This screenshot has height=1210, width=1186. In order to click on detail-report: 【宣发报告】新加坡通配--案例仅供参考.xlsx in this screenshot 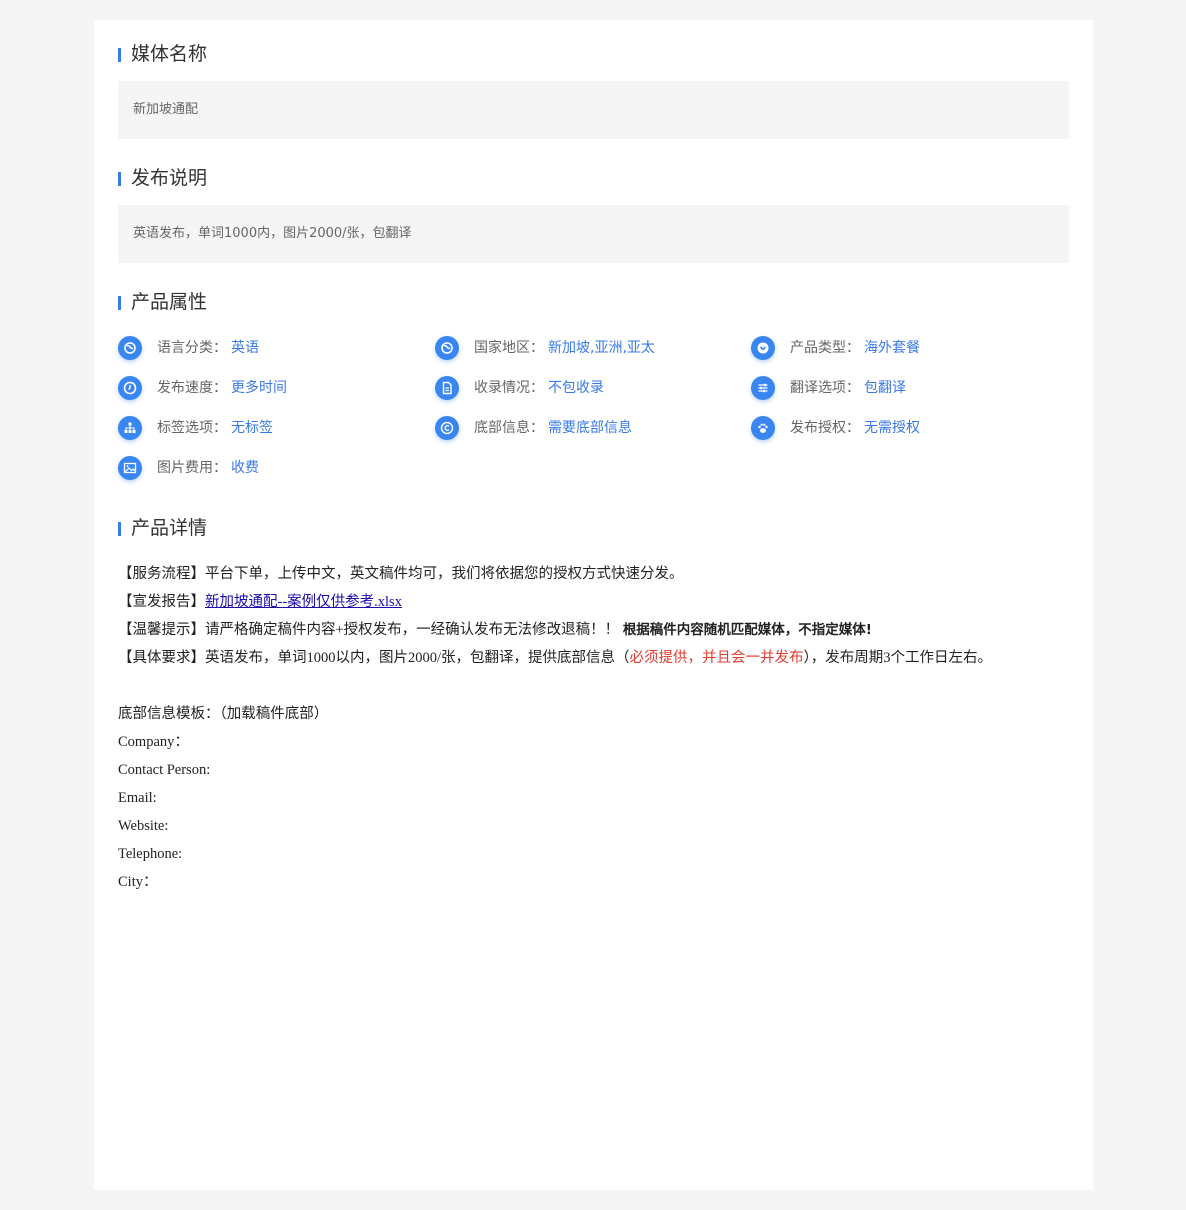, I will do `click(593, 602)`.